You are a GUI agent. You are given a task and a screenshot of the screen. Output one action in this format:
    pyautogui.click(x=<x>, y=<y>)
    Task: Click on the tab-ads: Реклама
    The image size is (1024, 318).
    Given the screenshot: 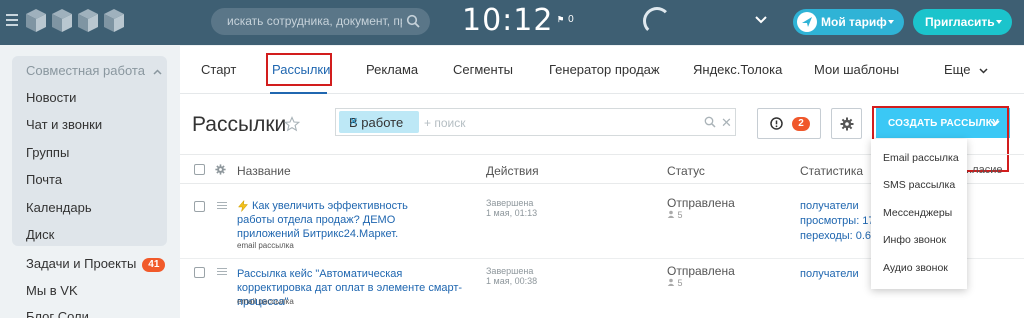 What is the action you would take?
    pyautogui.click(x=392, y=69)
    